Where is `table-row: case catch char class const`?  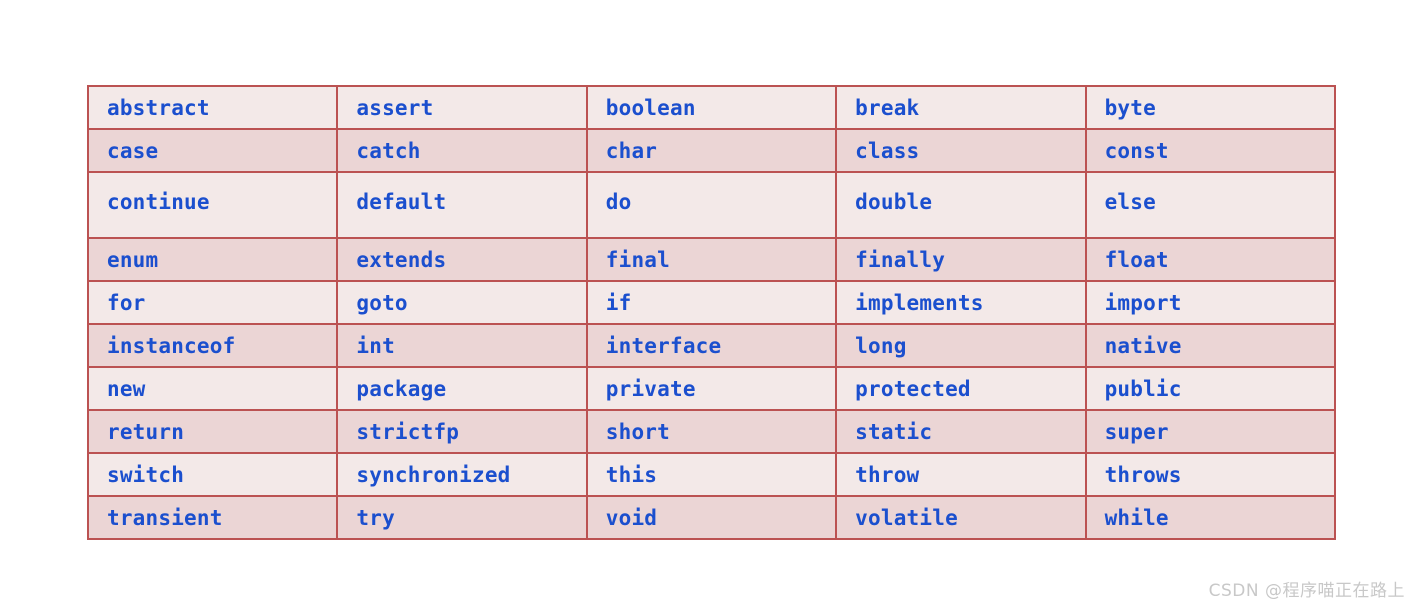
table-row: case catch char class const is located at coordinates (711, 150).